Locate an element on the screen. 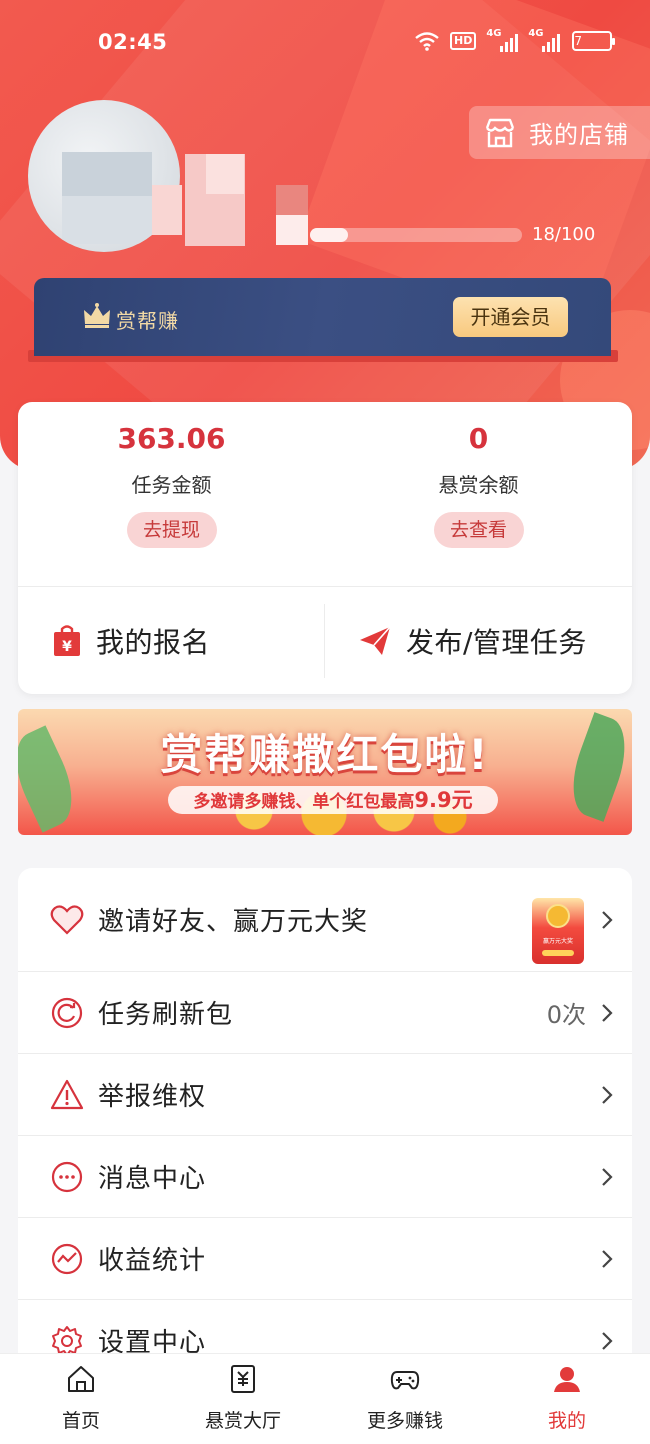 This screenshot has height=1444, width=650. menu-item-messages: 消息中心 is located at coordinates (325, 1177).